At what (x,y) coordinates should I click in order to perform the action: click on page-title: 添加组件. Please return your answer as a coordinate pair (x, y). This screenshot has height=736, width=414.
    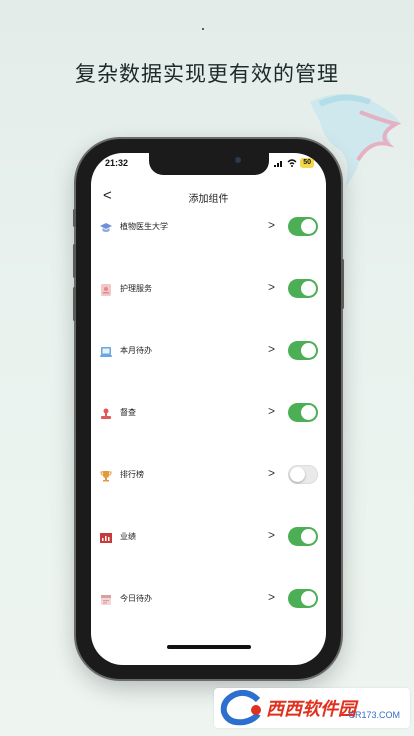
    Looking at the image, I should click on (208, 199).